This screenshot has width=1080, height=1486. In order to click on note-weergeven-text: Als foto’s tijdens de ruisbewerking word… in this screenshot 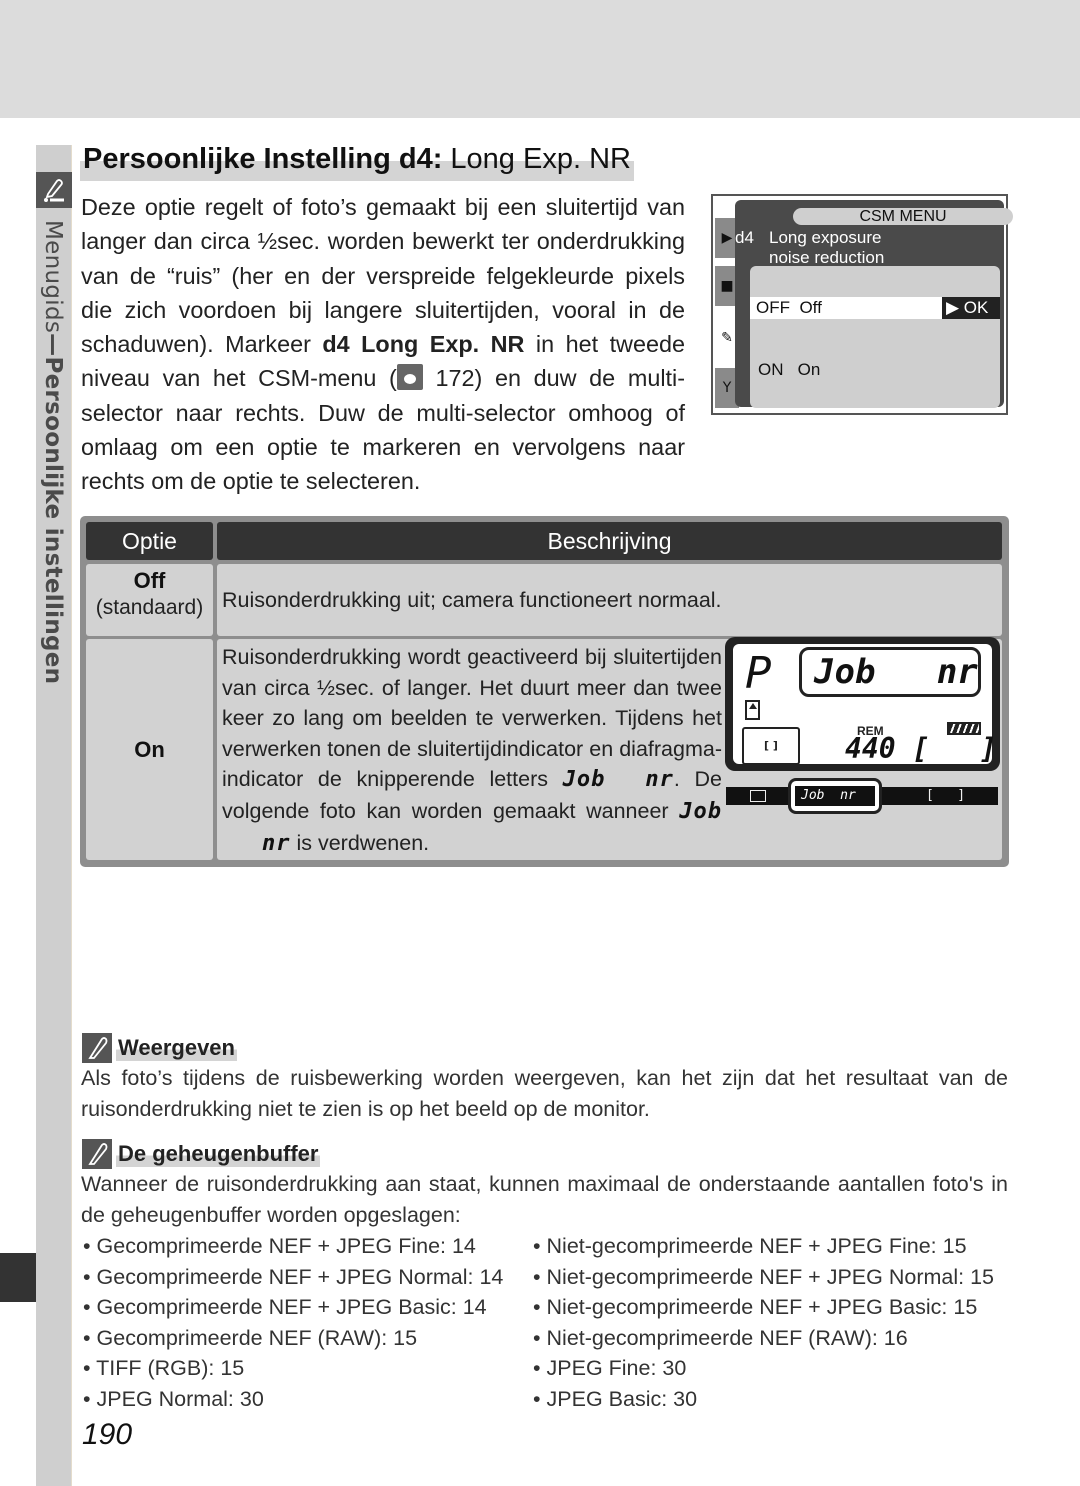, I will do `click(544, 1093)`.